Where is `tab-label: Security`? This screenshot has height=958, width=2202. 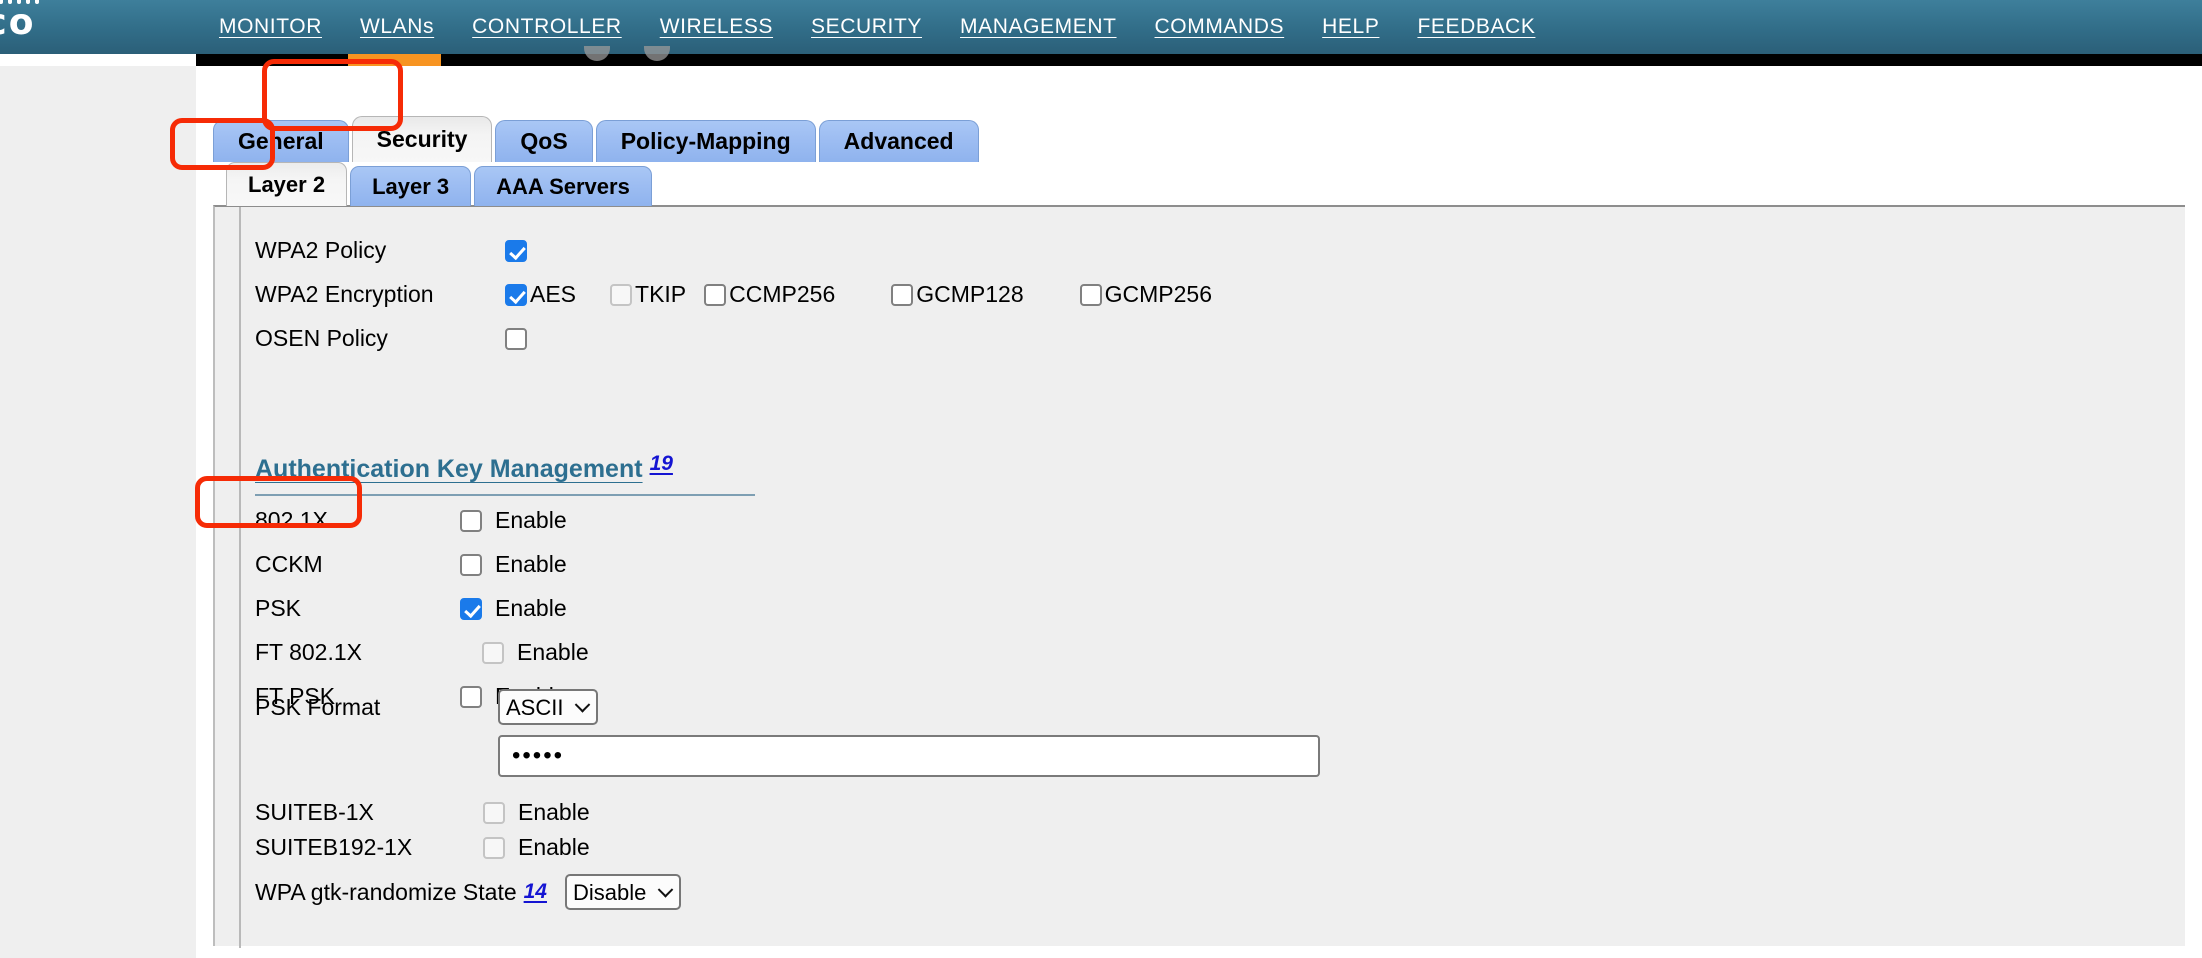 tab-label: Security is located at coordinates (422, 139).